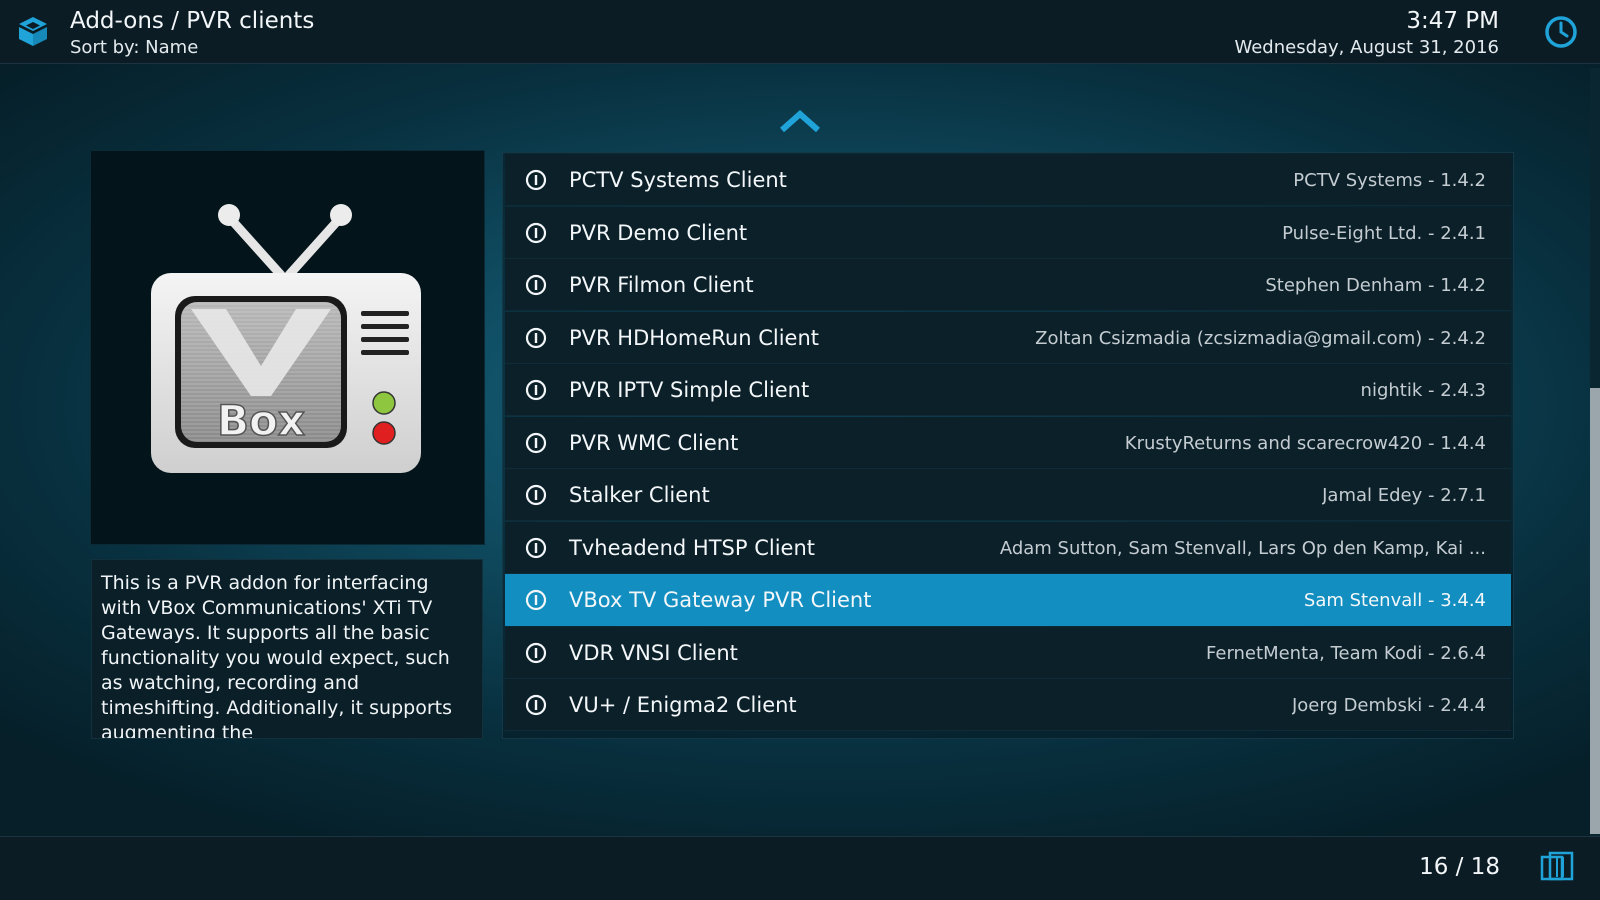 Image resolution: width=1600 pixels, height=900 pixels. Describe the element at coordinates (1394, 600) in the screenshot. I see `list-item-author-version: Sam Stenvall - 3.4.4` at that location.